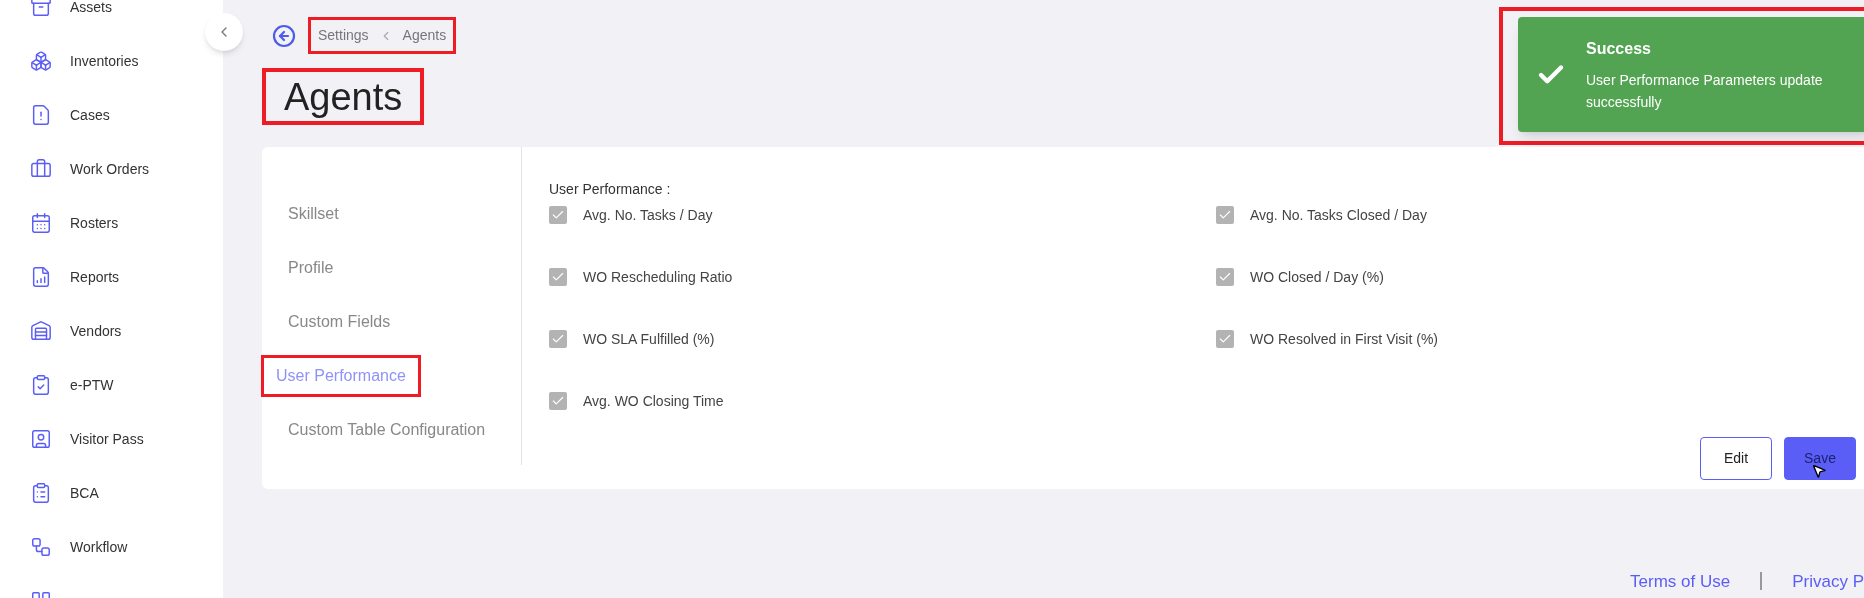 The image size is (1864, 598). What do you see at coordinates (1704, 80) in the screenshot?
I see `toast-message: User Performance Parameters update` at bounding box center [1704, 80].